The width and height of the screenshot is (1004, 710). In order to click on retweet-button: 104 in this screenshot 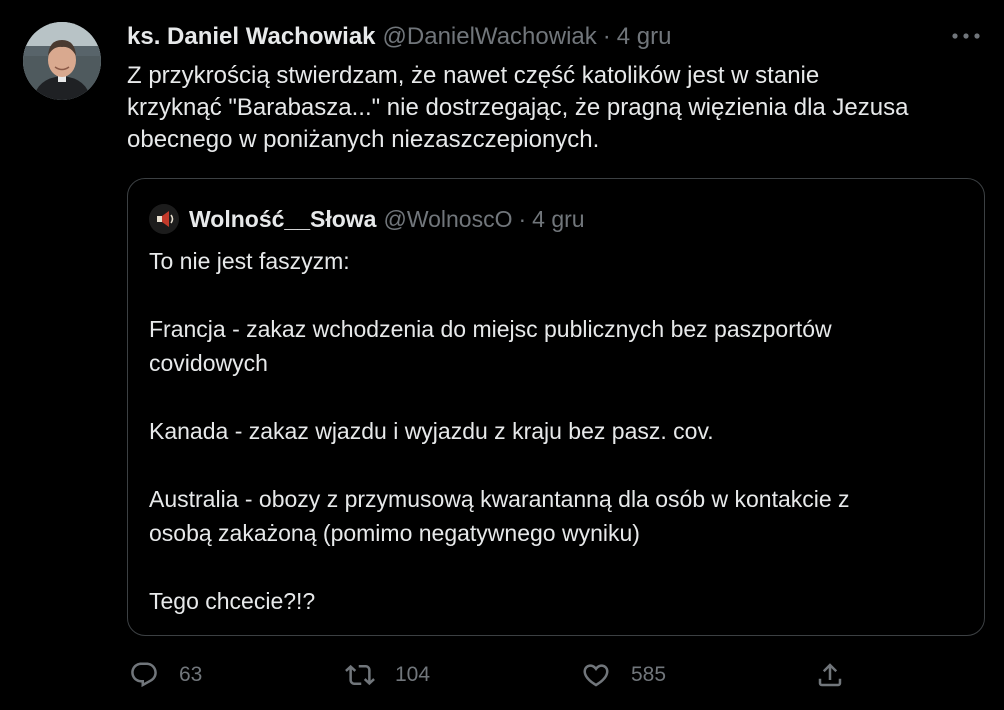, I will do `click(387, 675)`.